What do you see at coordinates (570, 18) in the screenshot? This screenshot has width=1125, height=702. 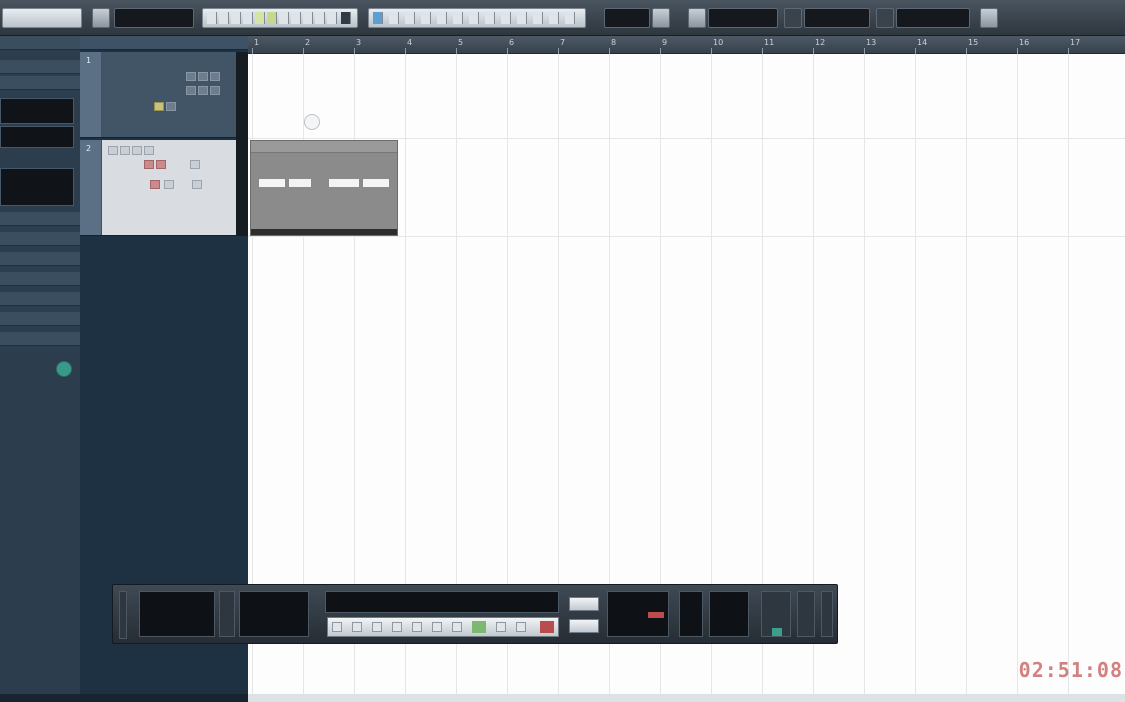 I see `snap-mode-icon` at bounding box center [570, 18].